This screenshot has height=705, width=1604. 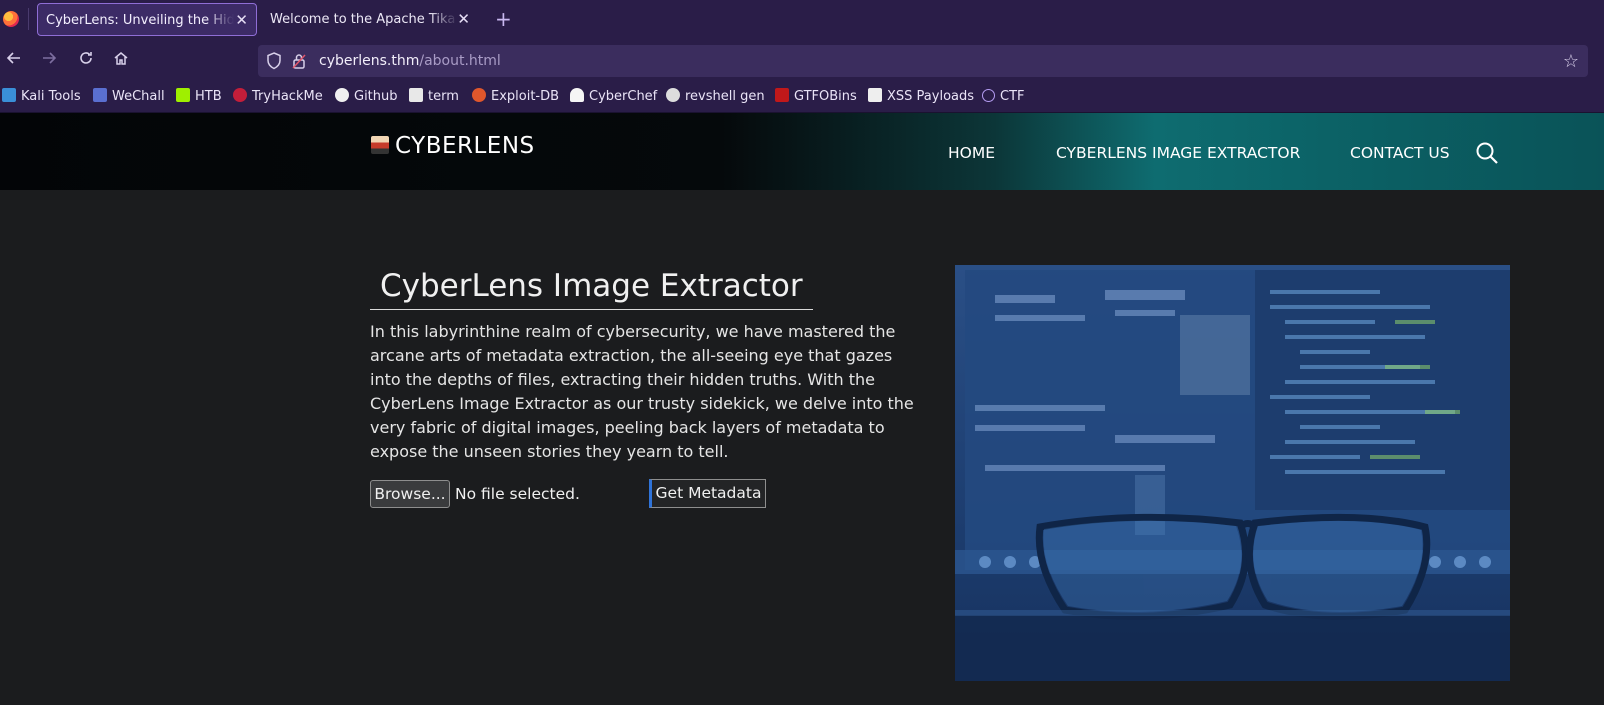 What do you see at coordinates (9, 95) in the screenshot?
I see `kali-dragon-icon` at bounding box center [9, 95].